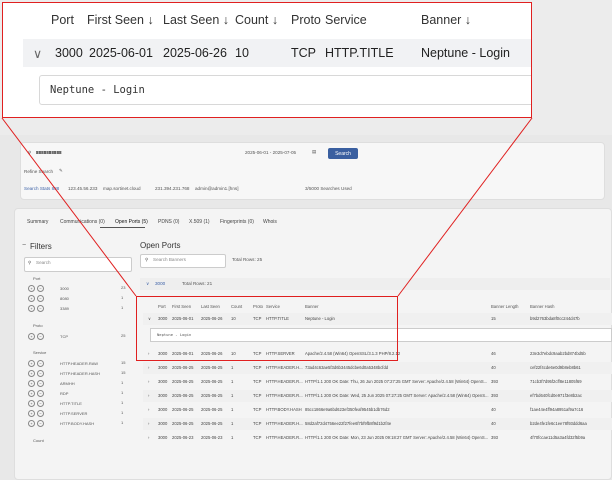 The image size is (612, 480). Describe the element at coordinates (196, 20) in the screenshot. I see `zoom-col-last-seen: Last Seen ↓` at that location.